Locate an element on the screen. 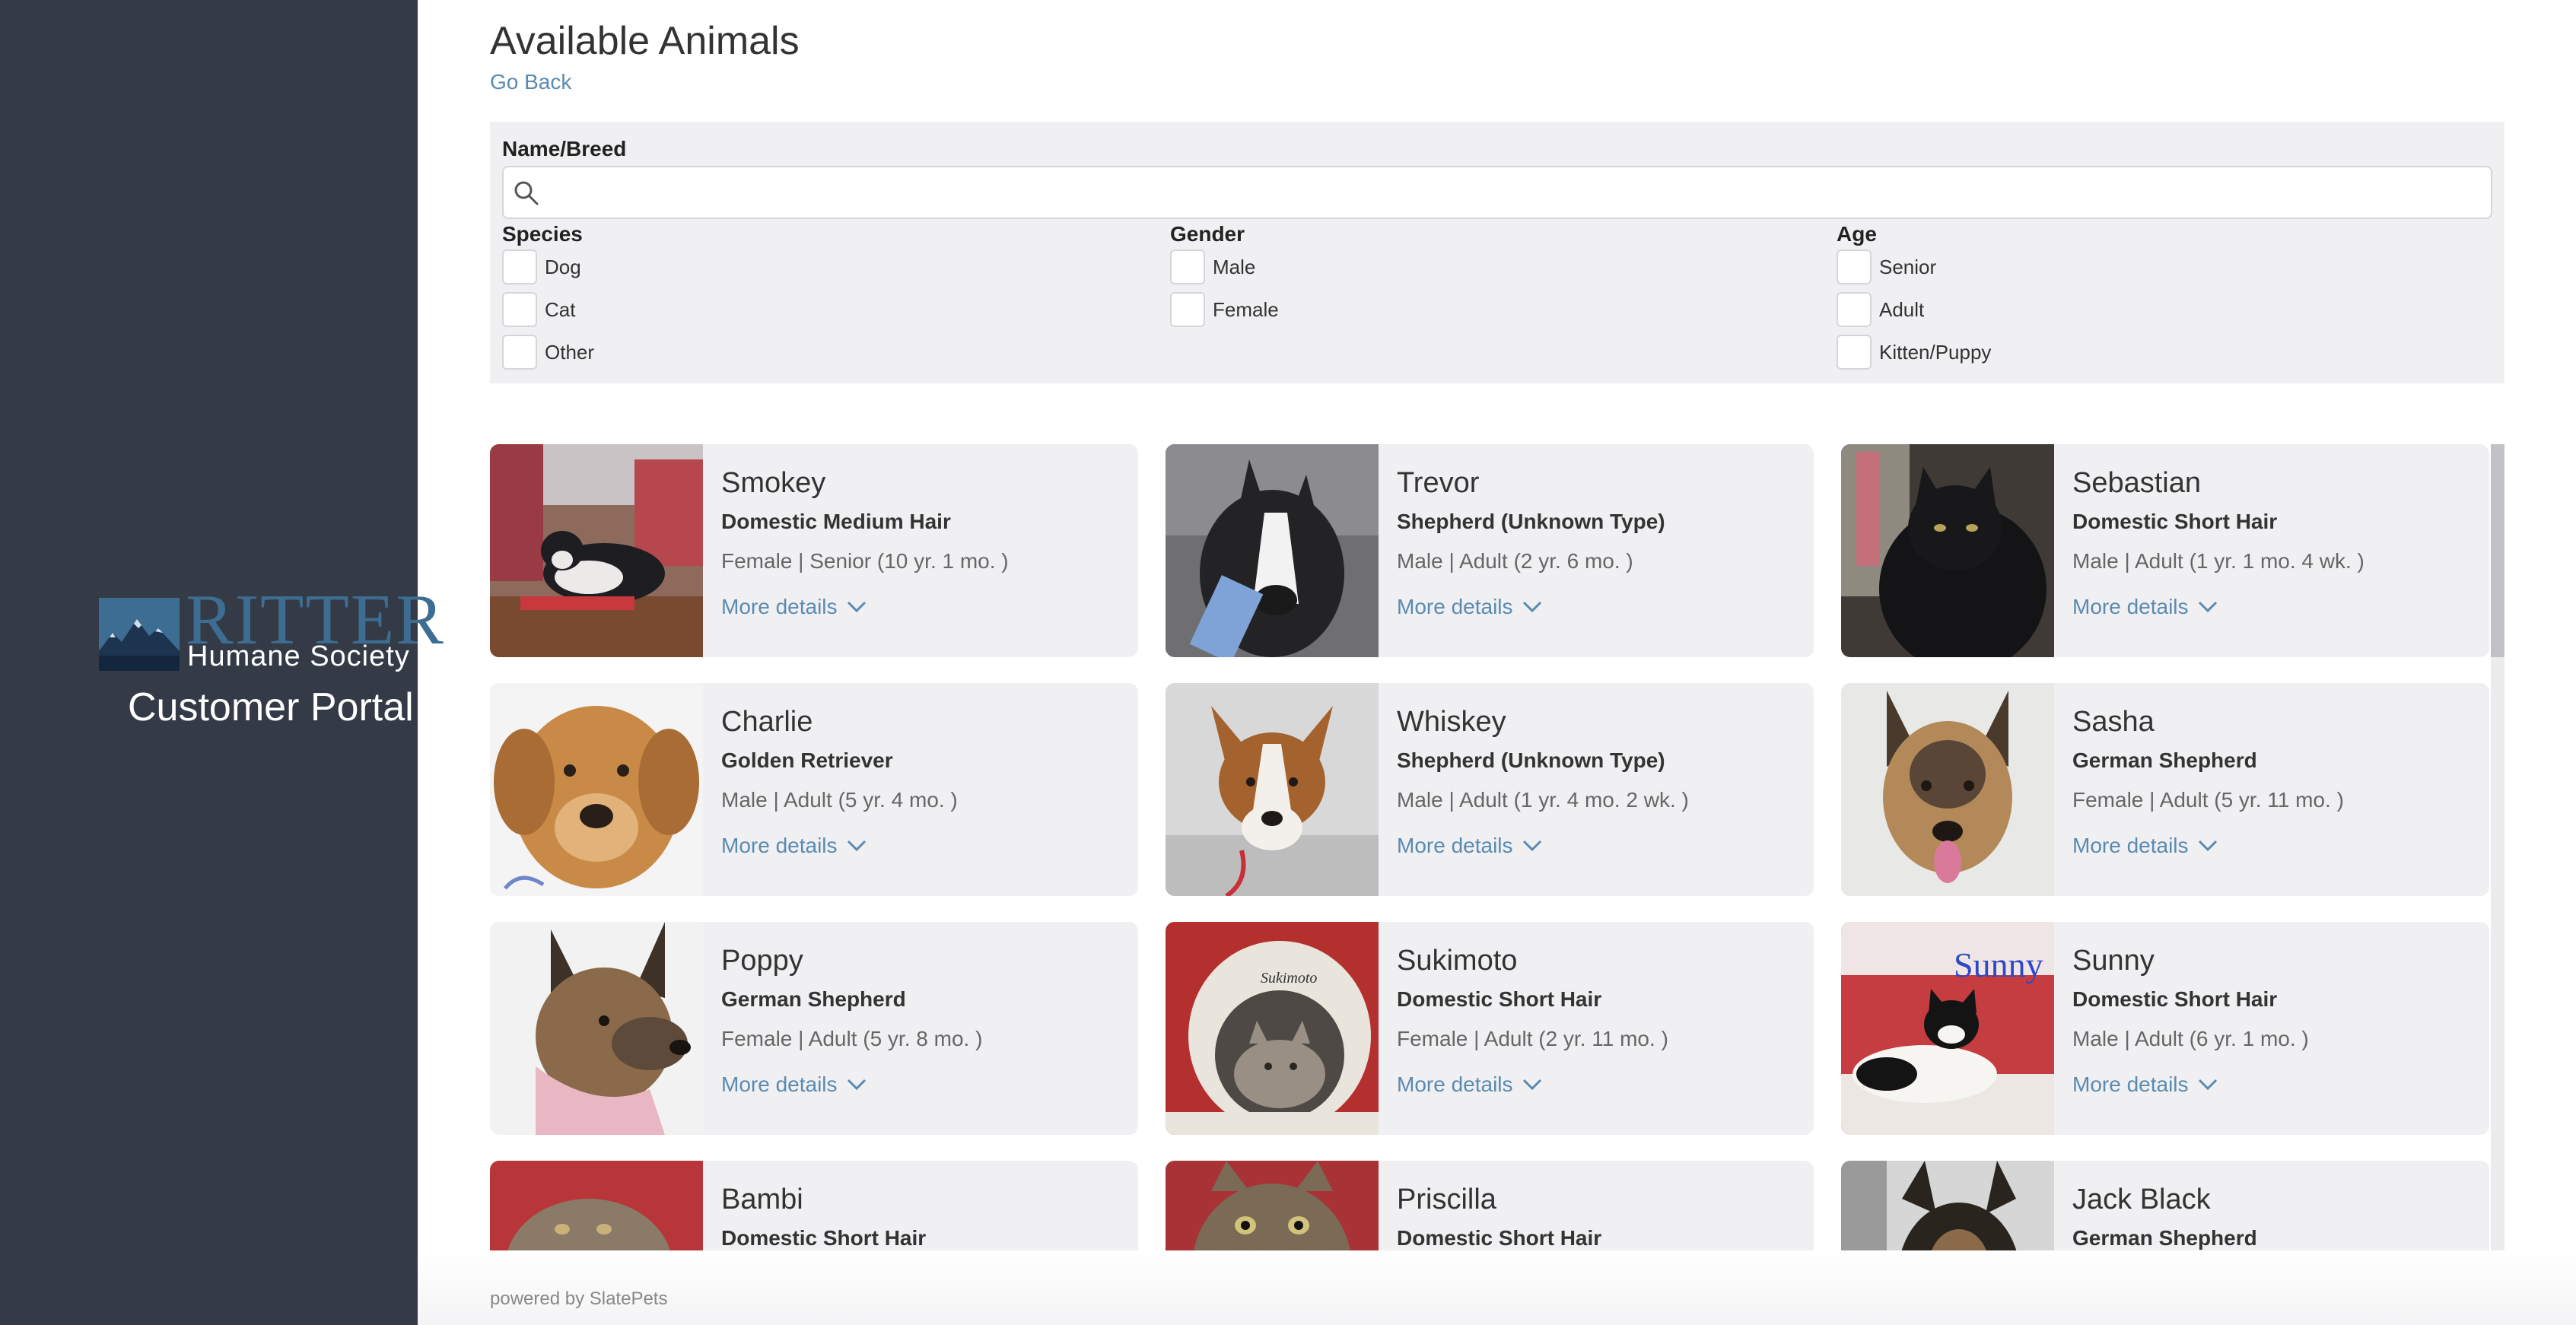  scrollbar-thumb is located at coordinates (2497, 550).